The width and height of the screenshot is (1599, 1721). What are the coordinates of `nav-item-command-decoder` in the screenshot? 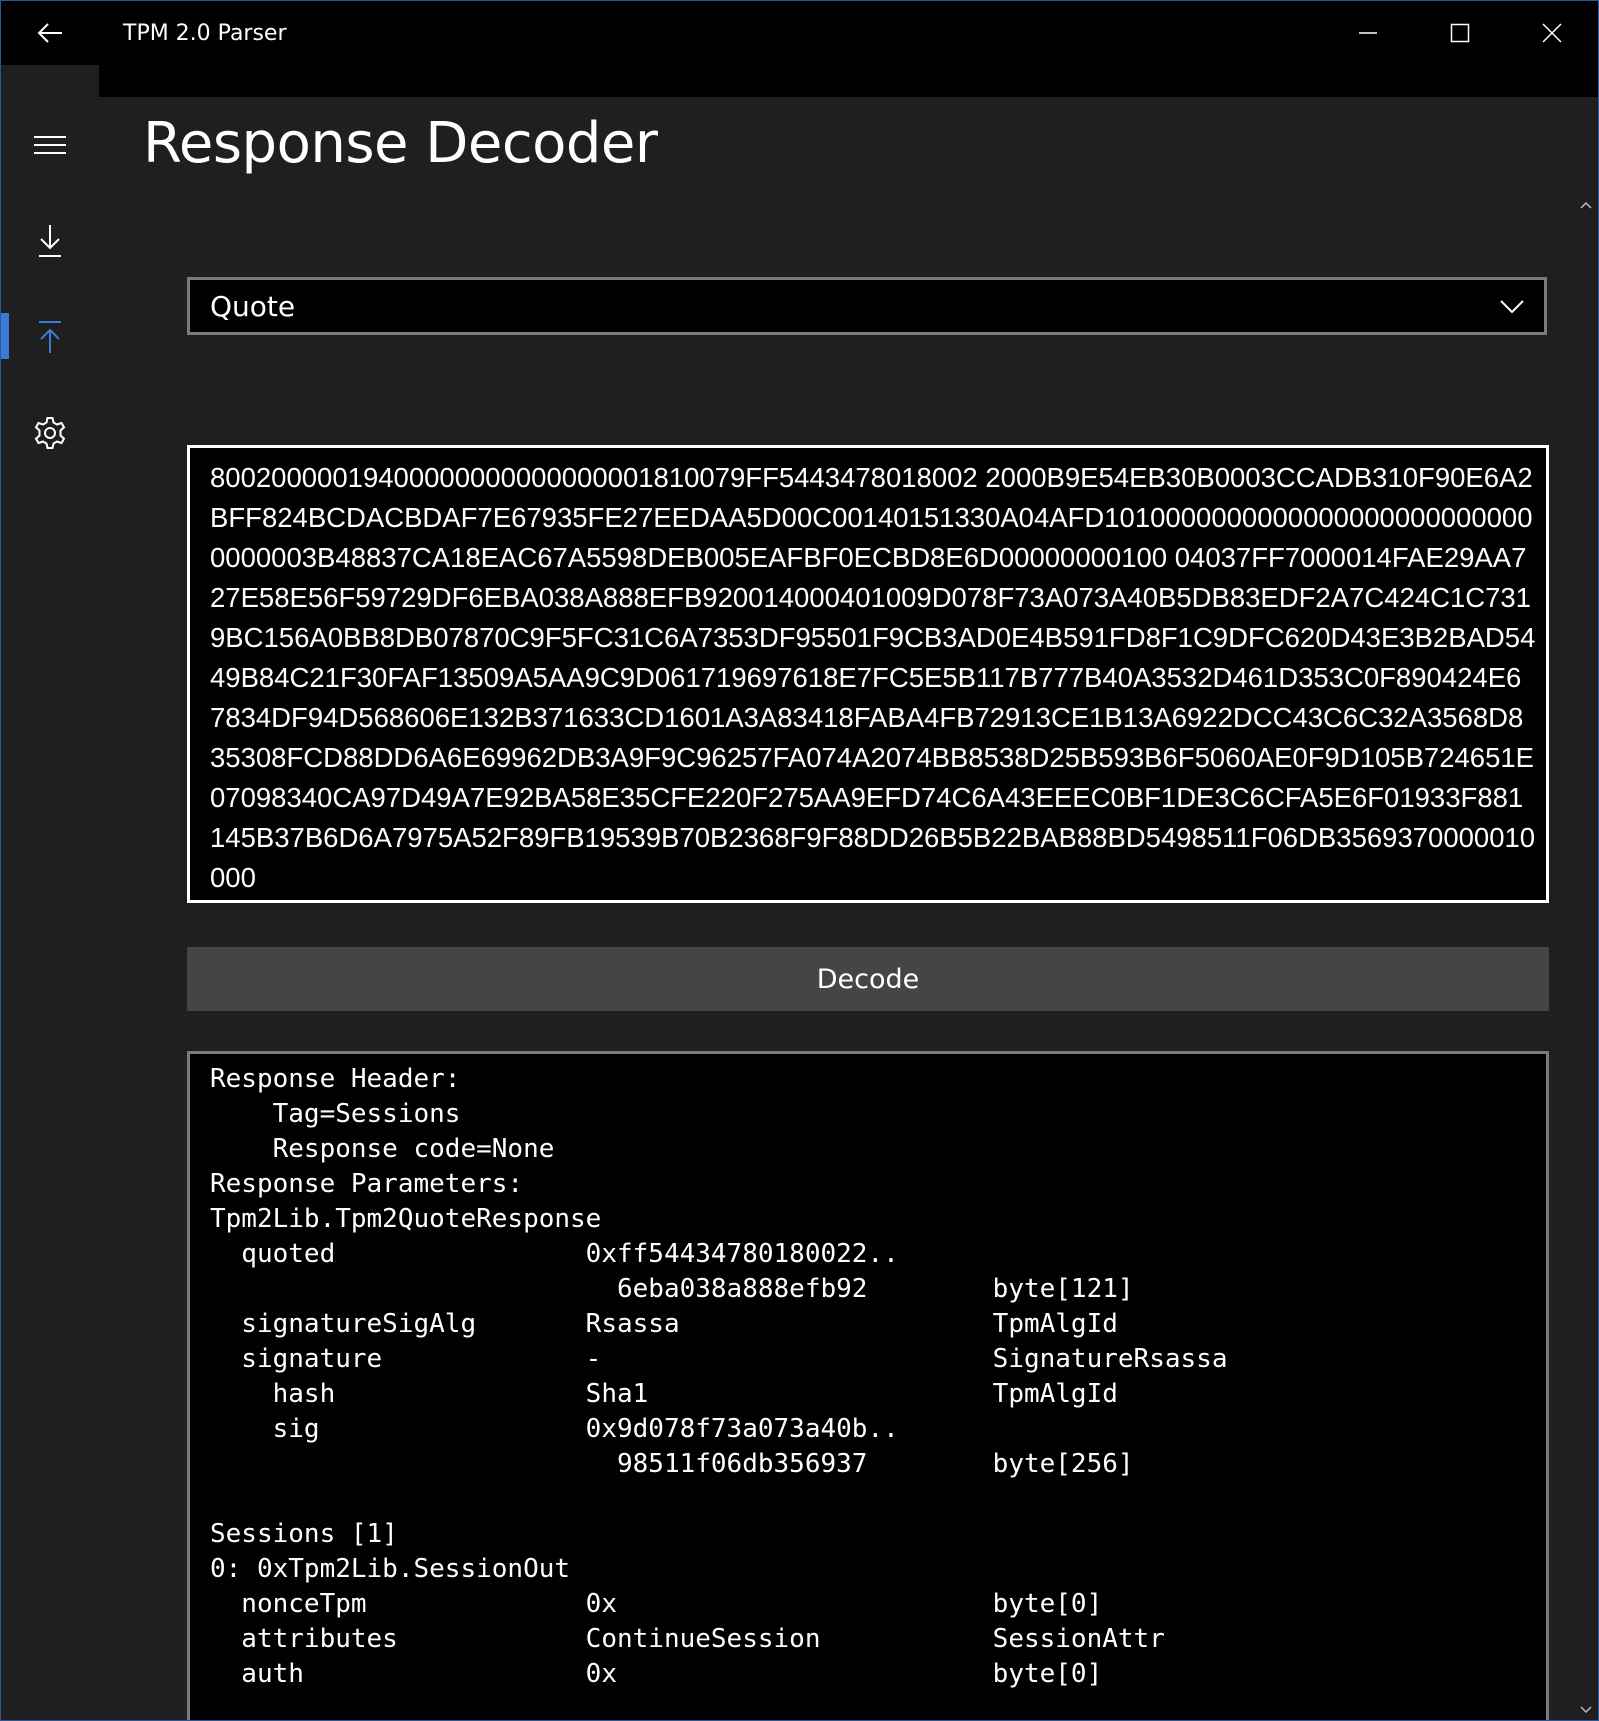 It's located at (50, 241).